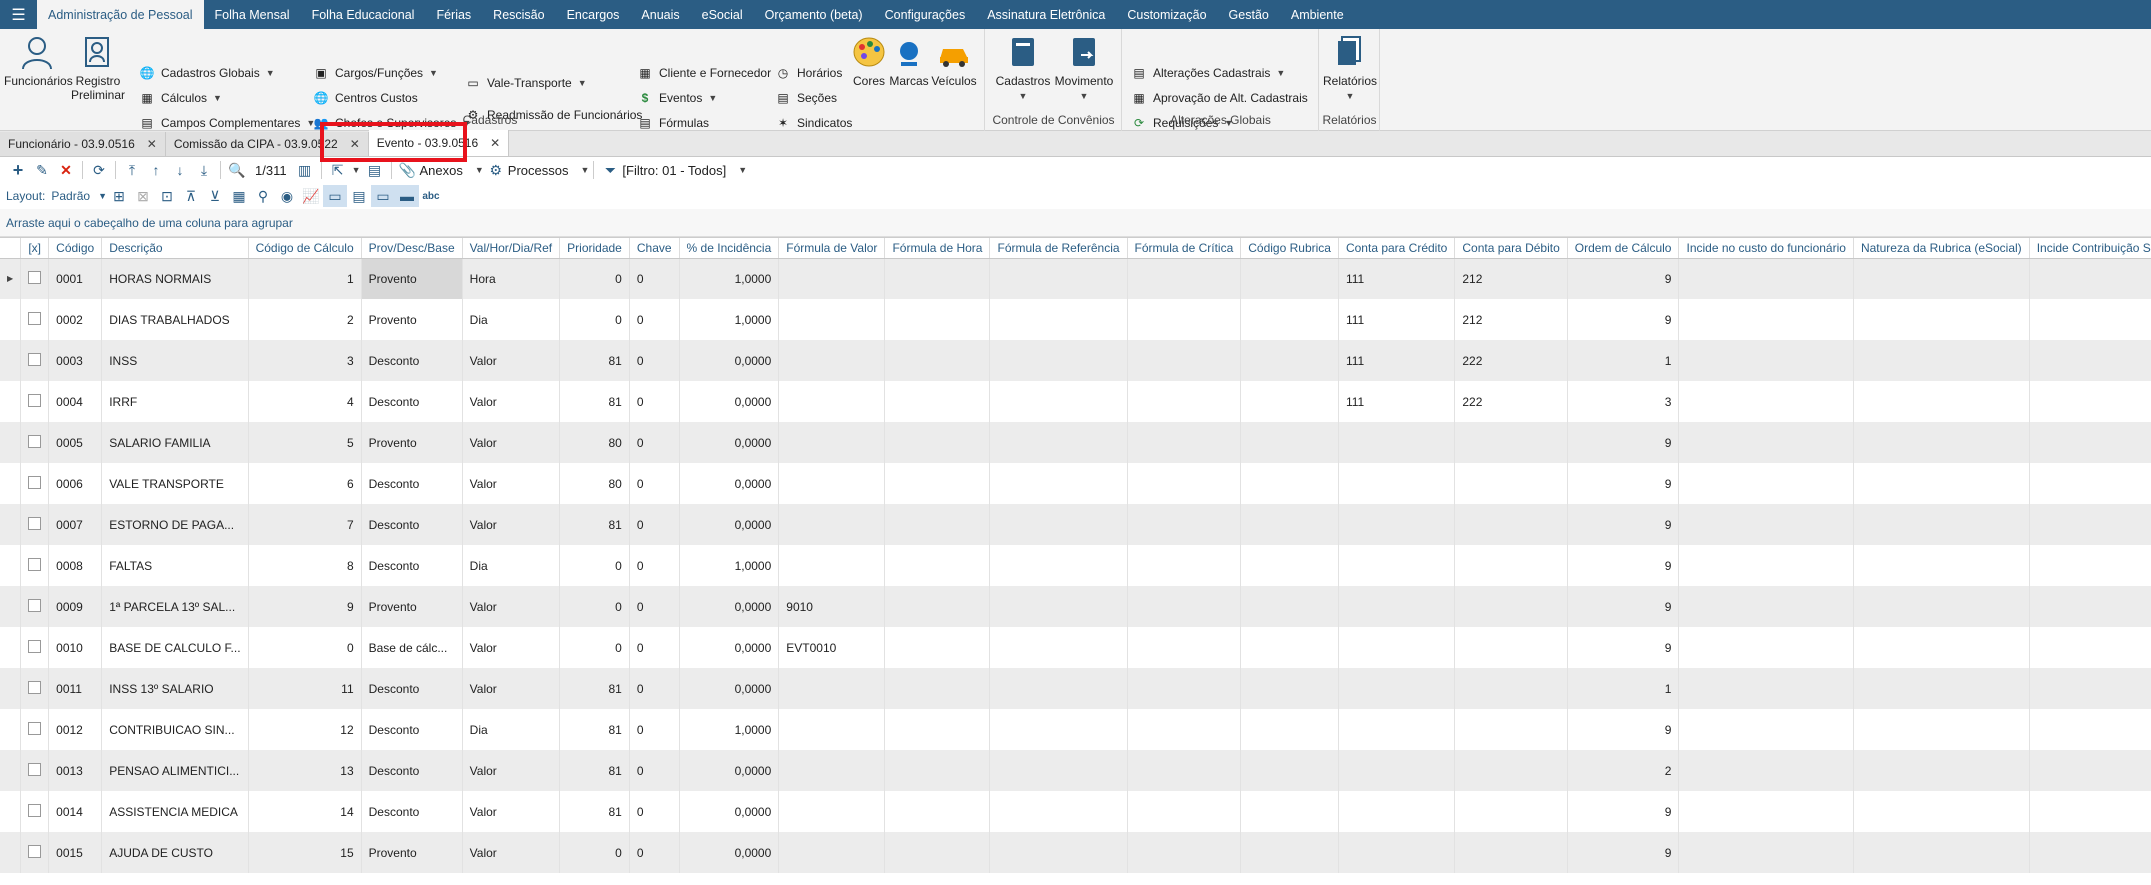 Image resolution: width=2151 pixels, height=885 pixels. I want to click on table-cell: 14, so click(305, 811).